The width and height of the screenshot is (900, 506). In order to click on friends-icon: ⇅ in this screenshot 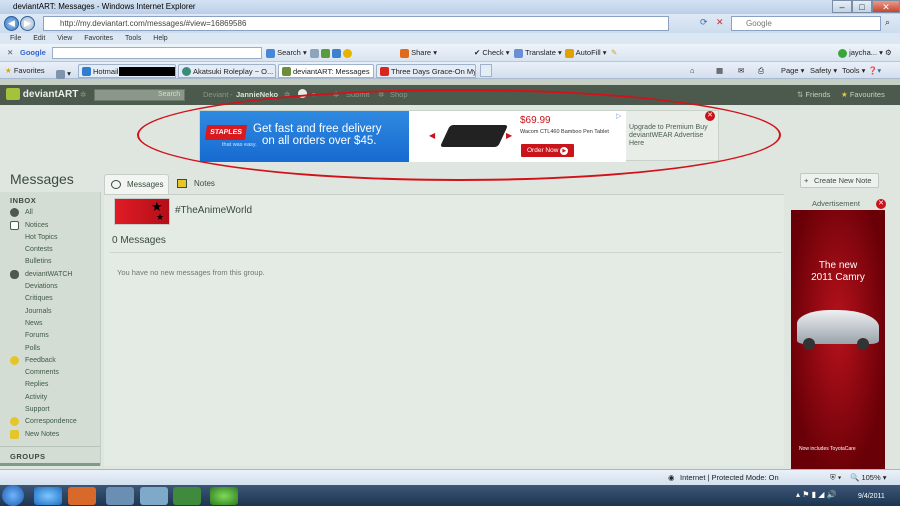, I will do `click(800, 94)`.